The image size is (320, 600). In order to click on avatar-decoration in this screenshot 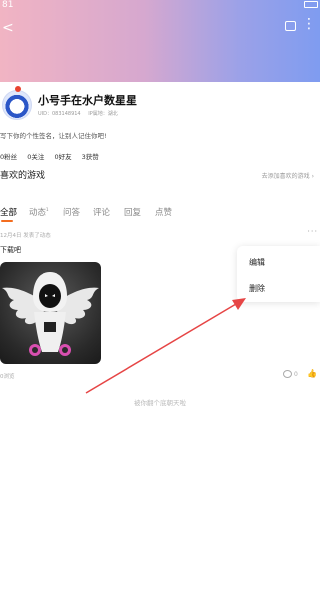, I will do `click(18, 89)`.